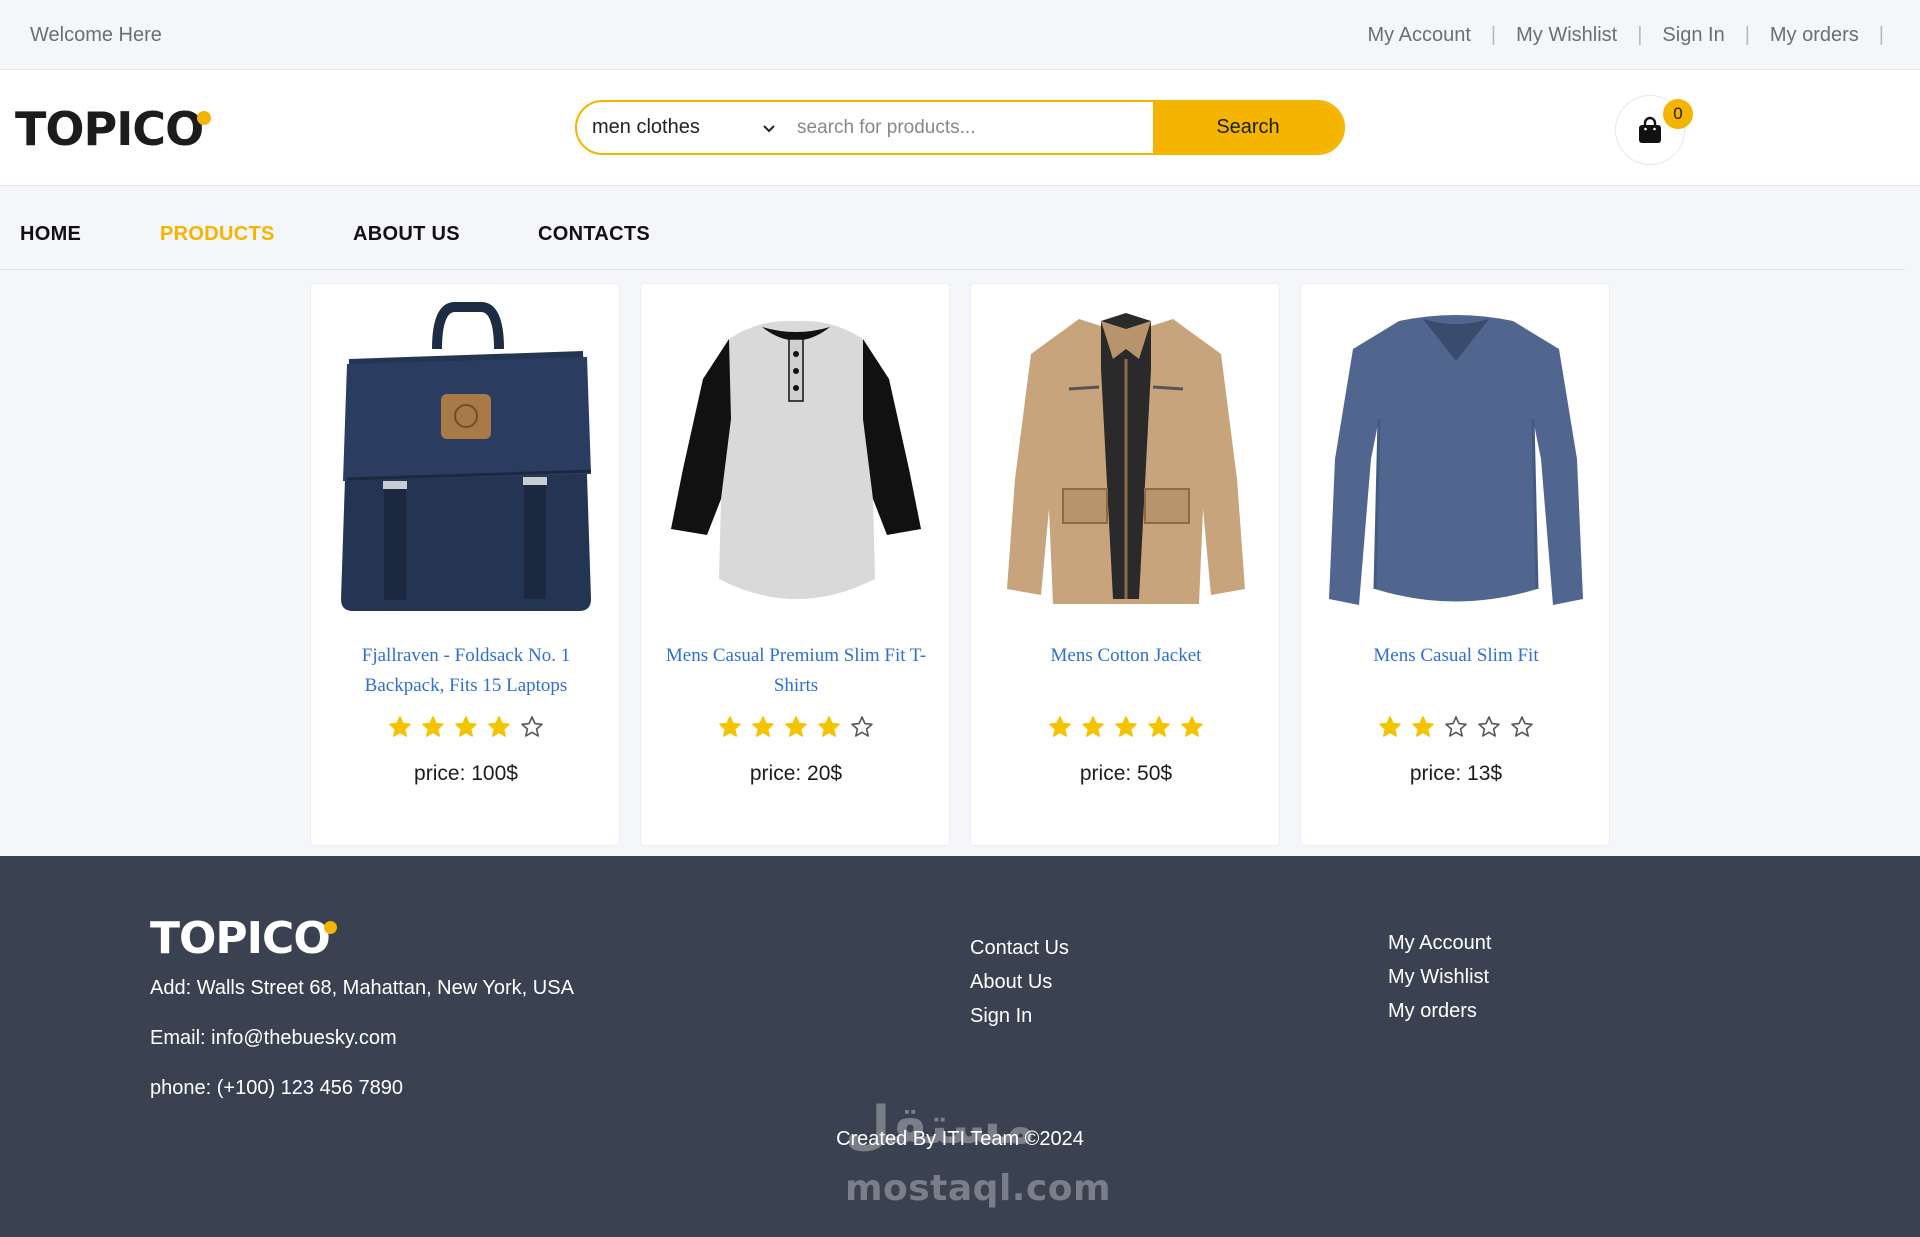 This screenshot has height=1237, width=1920. Describe the element at coordinates (1439, 1011) in the screenshot. I see `footer-my-orders-link: My orders` at that location.